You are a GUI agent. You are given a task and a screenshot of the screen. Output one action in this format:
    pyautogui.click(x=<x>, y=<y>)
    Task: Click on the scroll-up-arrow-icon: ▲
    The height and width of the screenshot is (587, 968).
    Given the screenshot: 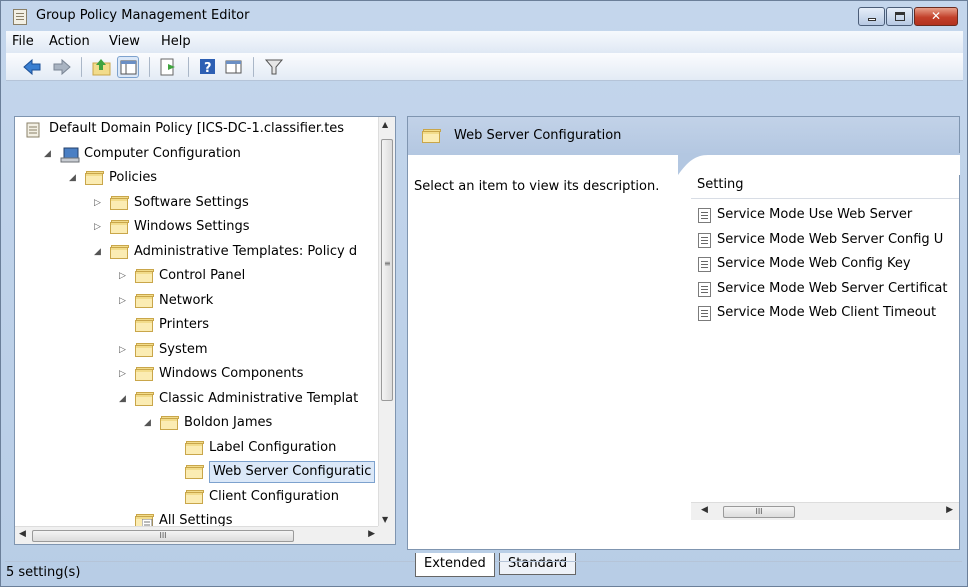 What is the action you would take?
    pyautogui.click(x=385, y=124)
    